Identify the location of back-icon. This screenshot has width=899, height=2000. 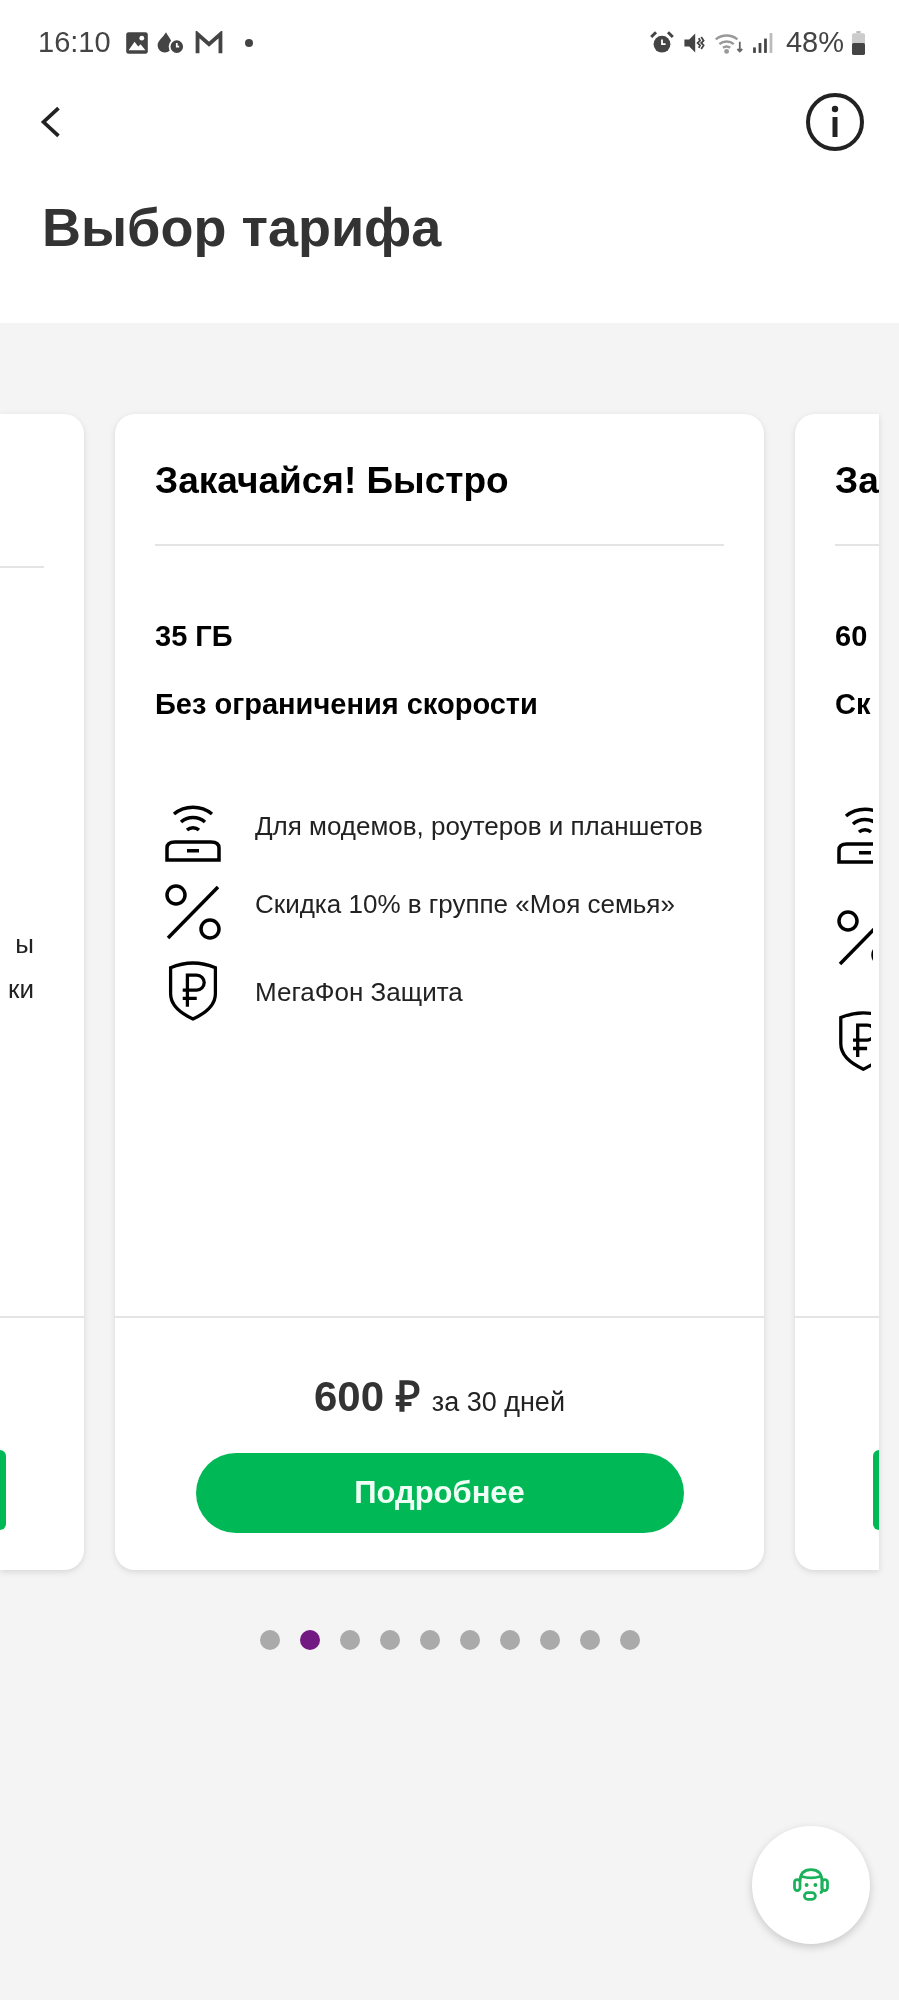
(51, 122).